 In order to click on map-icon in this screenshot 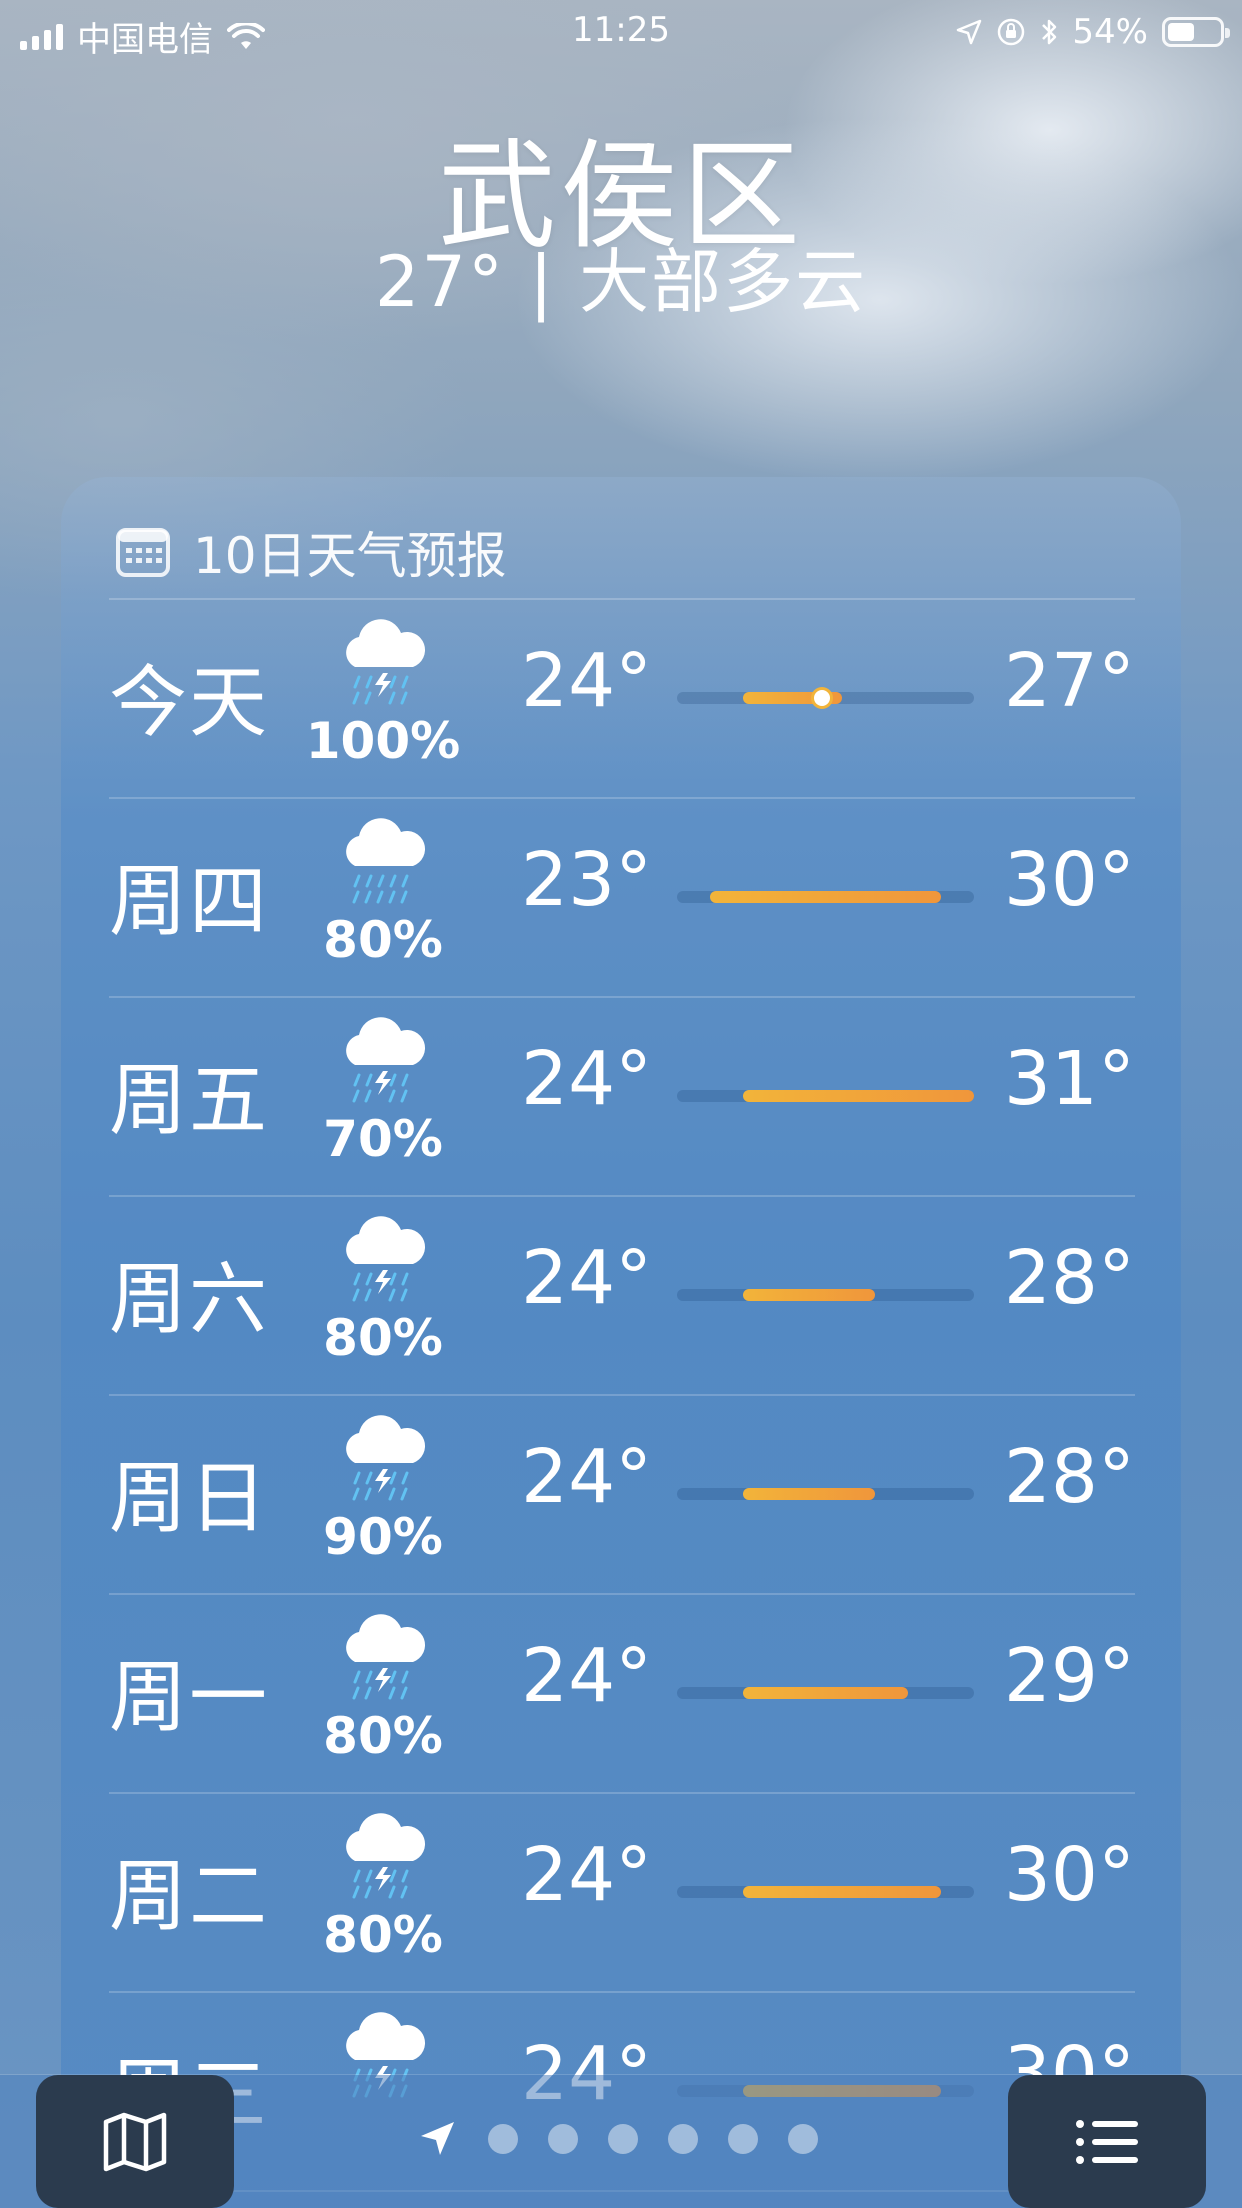, I will do `click(135, 2141)`.